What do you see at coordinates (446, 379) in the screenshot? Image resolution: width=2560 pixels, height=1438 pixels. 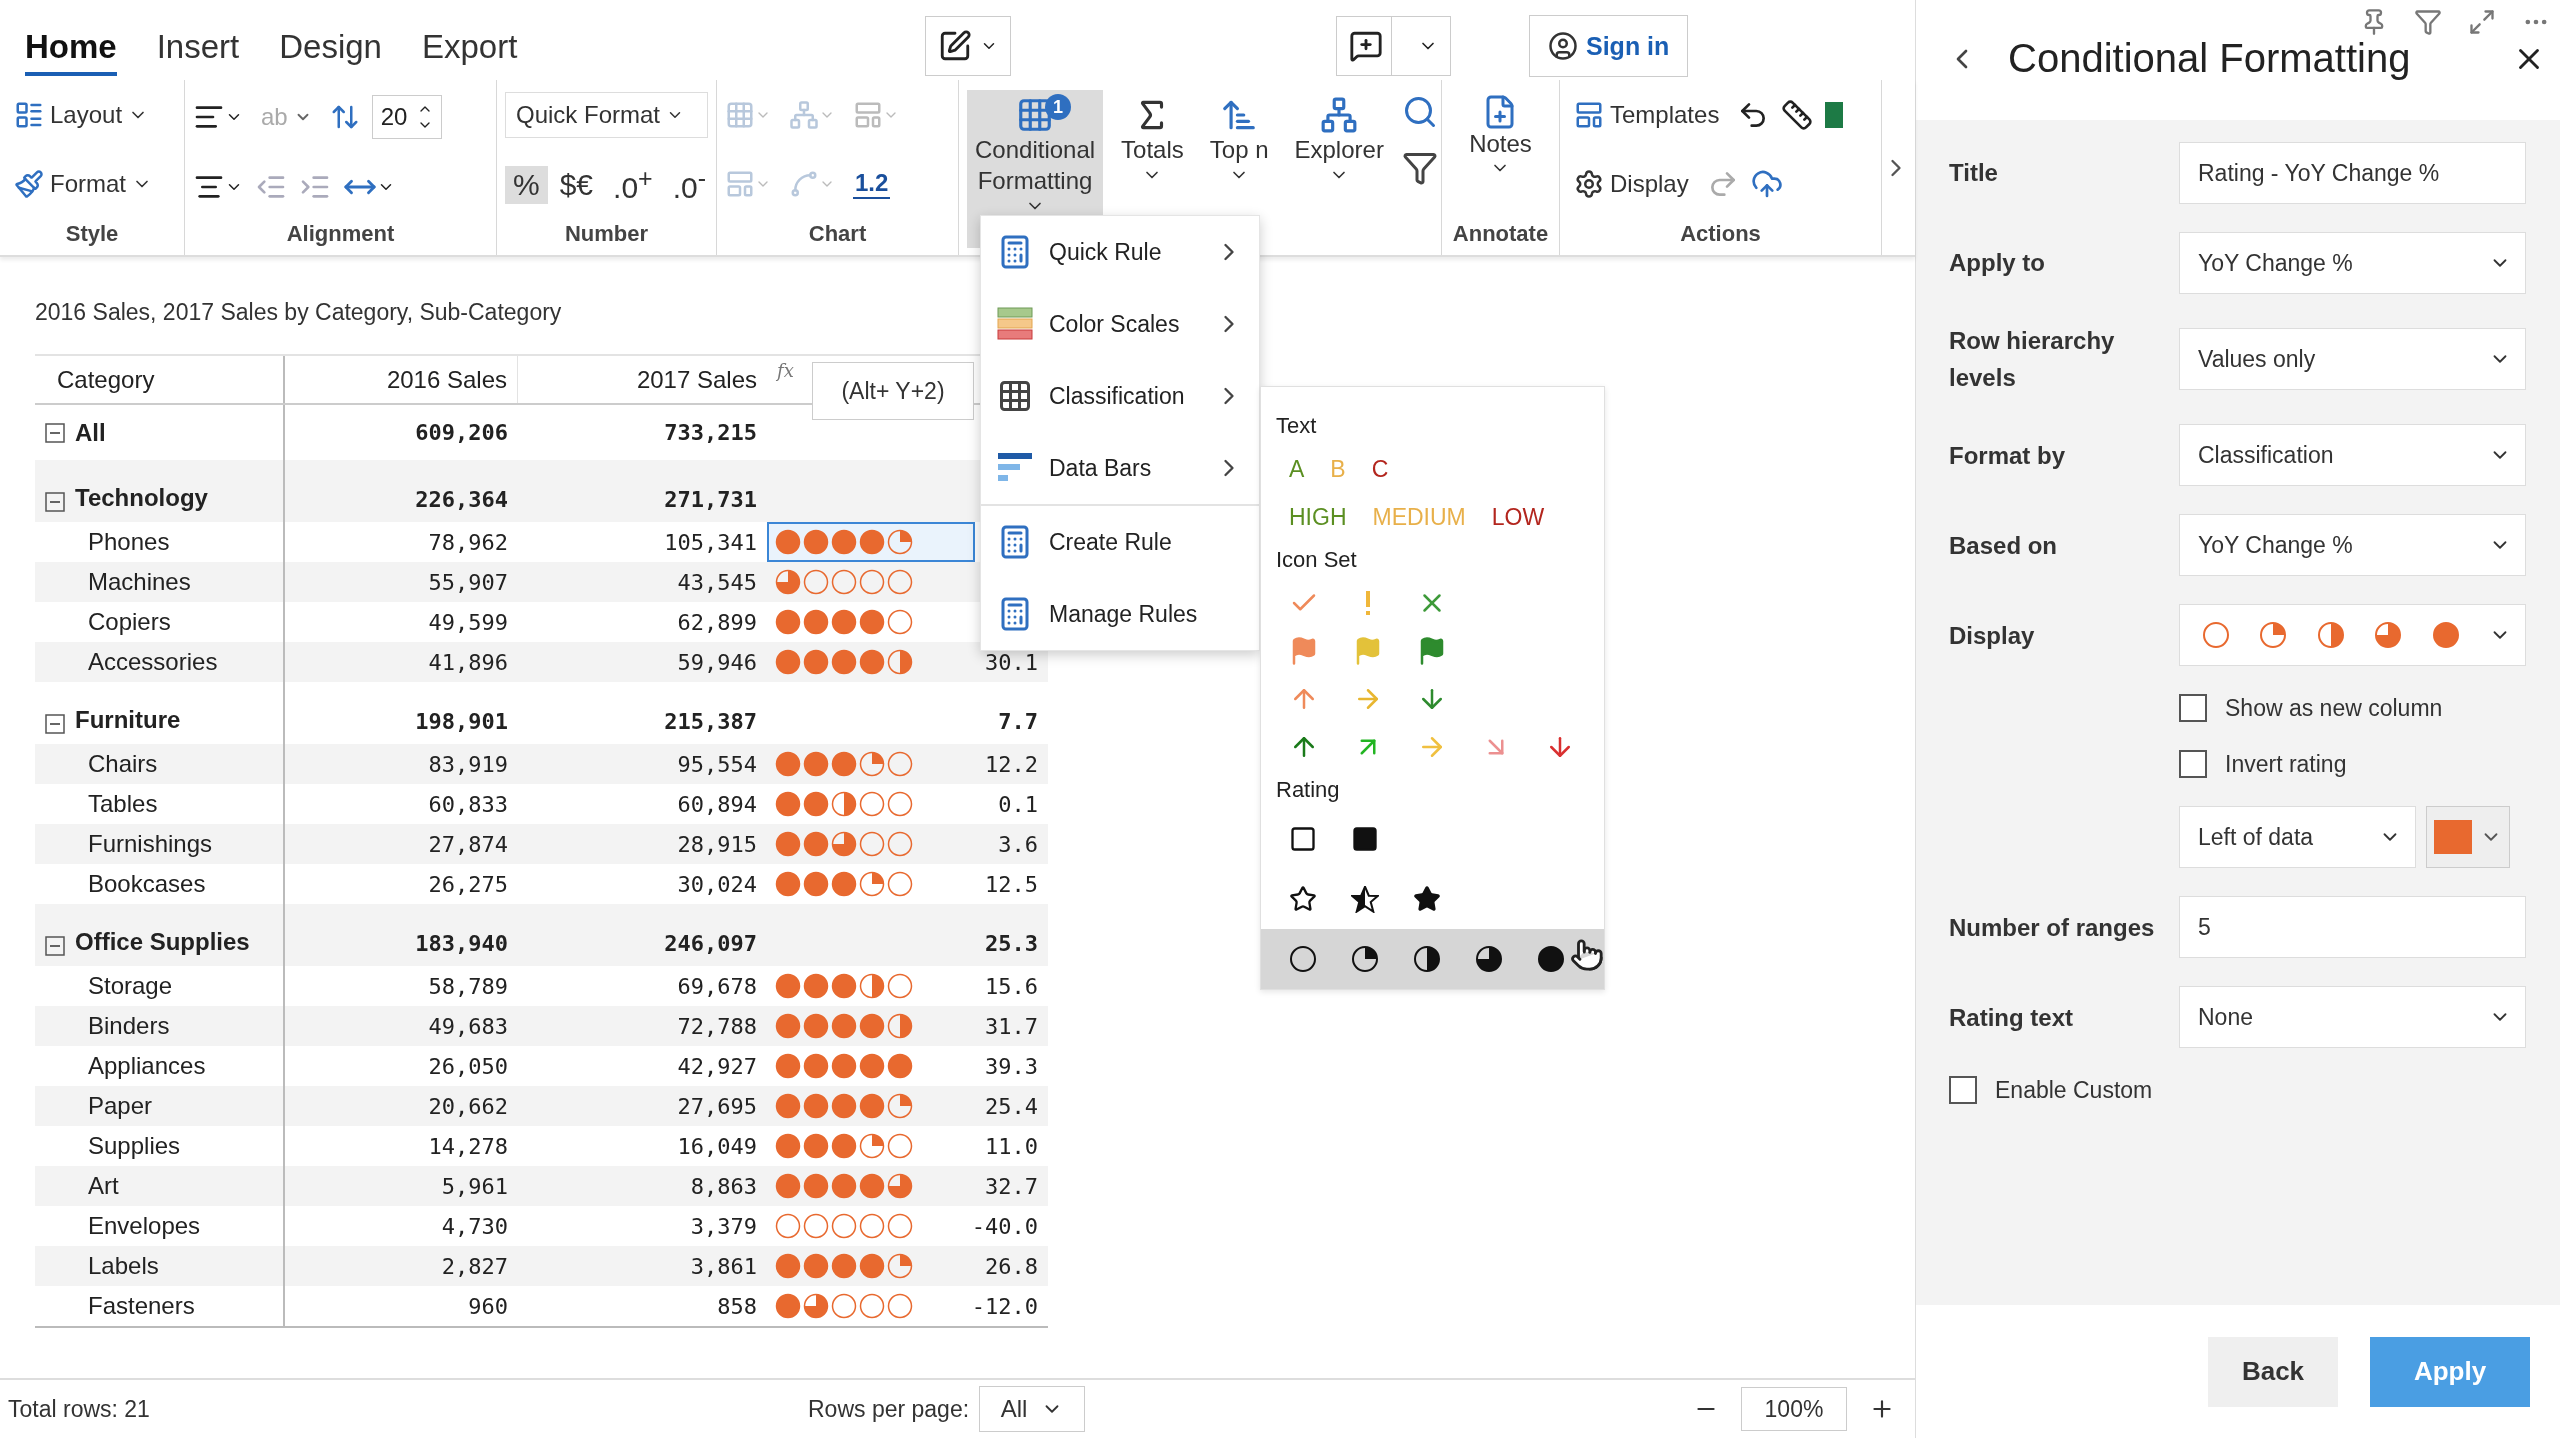 I see `column-header: 2016 Sales` at bounding box center [446, 379].